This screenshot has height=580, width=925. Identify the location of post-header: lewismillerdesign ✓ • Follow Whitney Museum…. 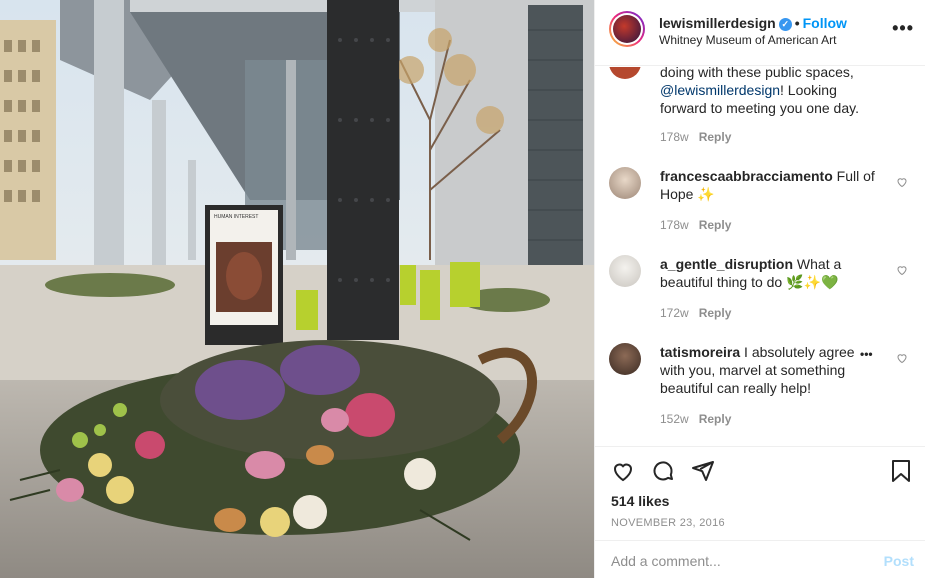
(760, 33).